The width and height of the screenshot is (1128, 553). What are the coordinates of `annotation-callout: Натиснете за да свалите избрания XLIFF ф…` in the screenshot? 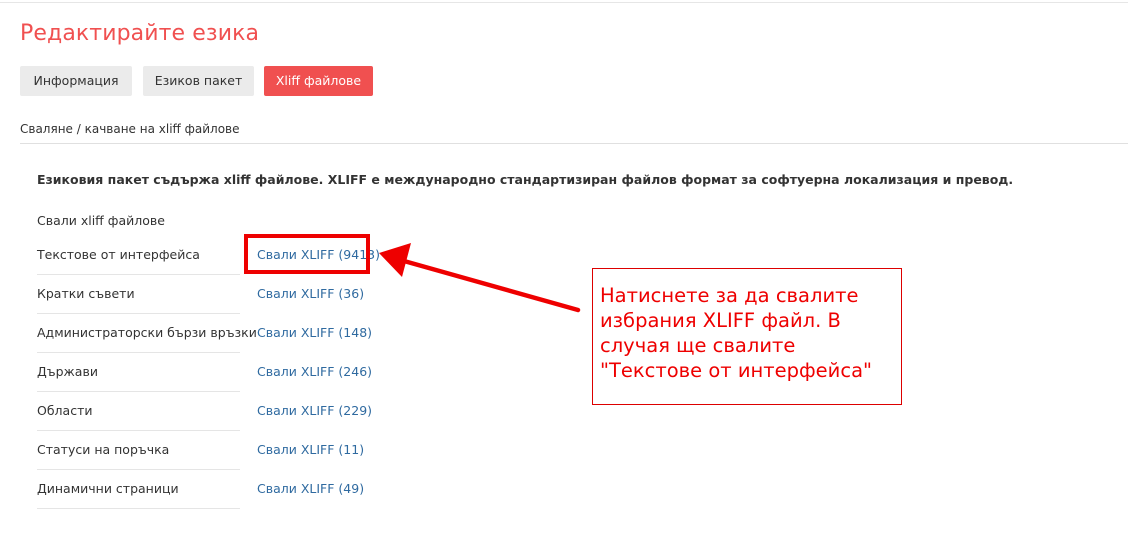 It's located at (747, 336).